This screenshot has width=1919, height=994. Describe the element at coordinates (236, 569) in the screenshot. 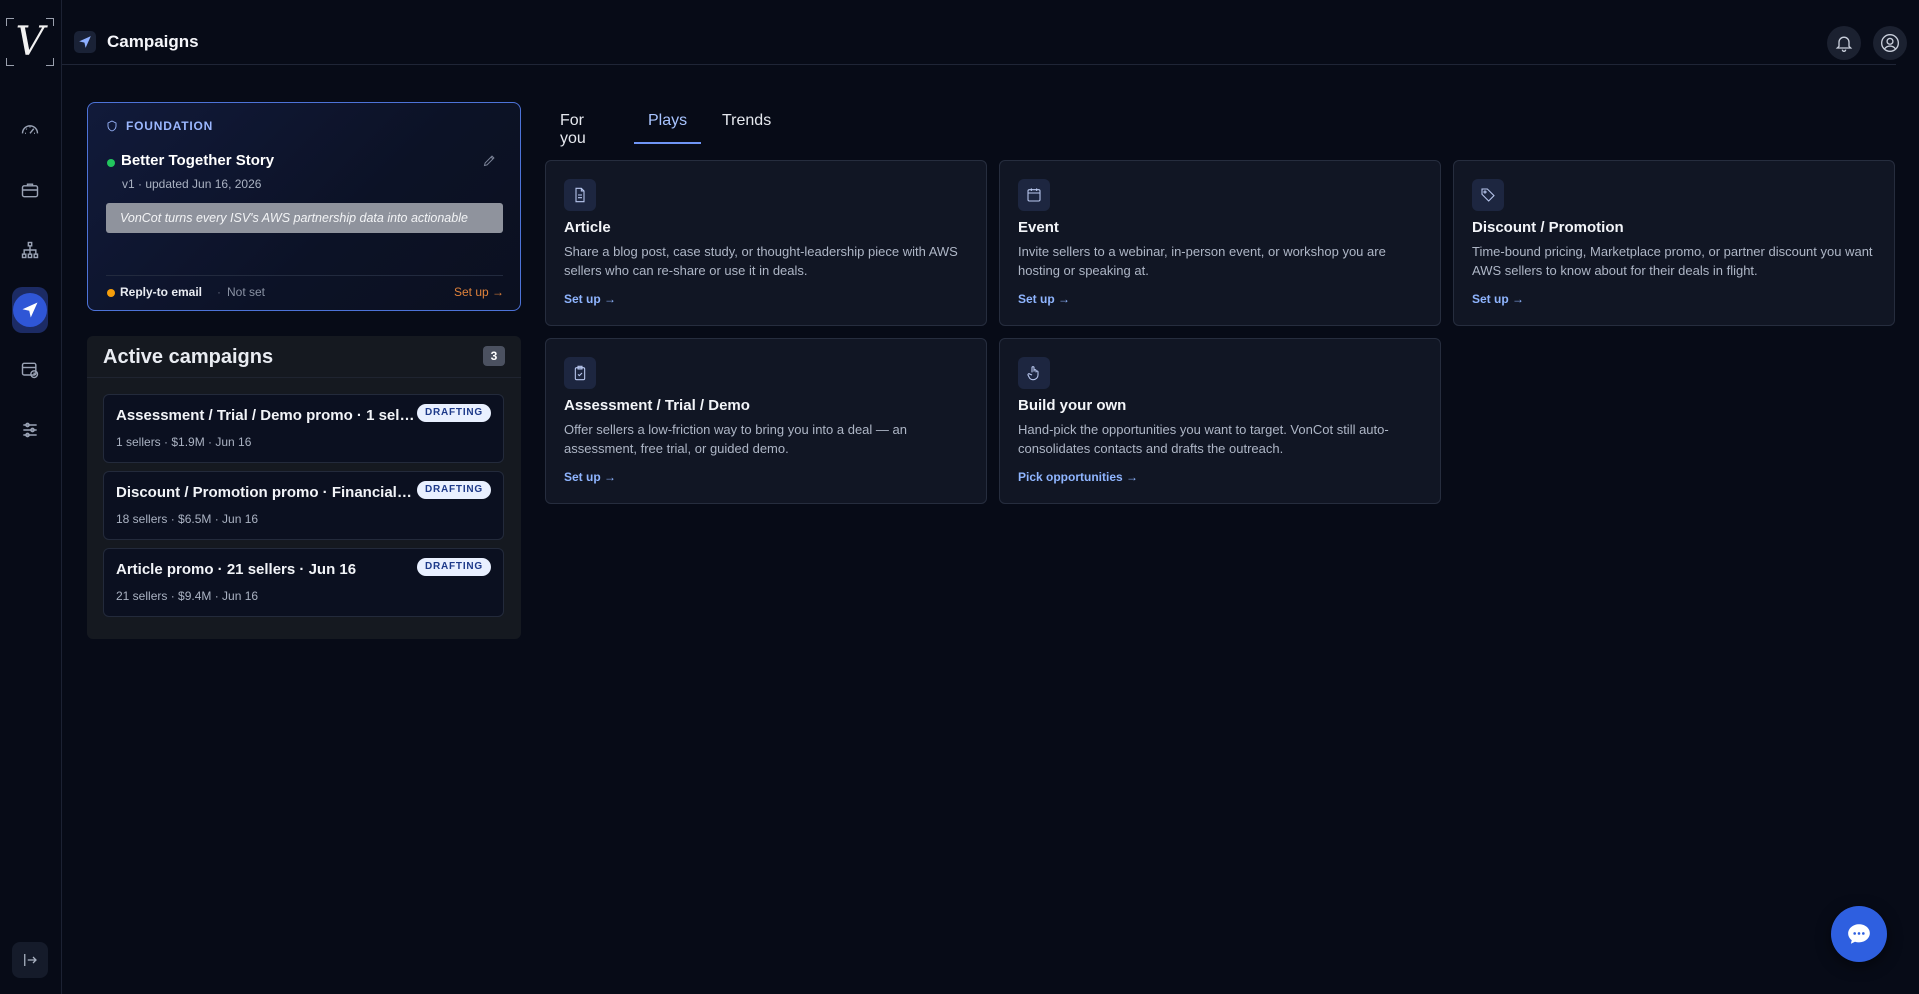

I see `campaign-title: Article promo · 21 sellers · Jun 16` at that location.